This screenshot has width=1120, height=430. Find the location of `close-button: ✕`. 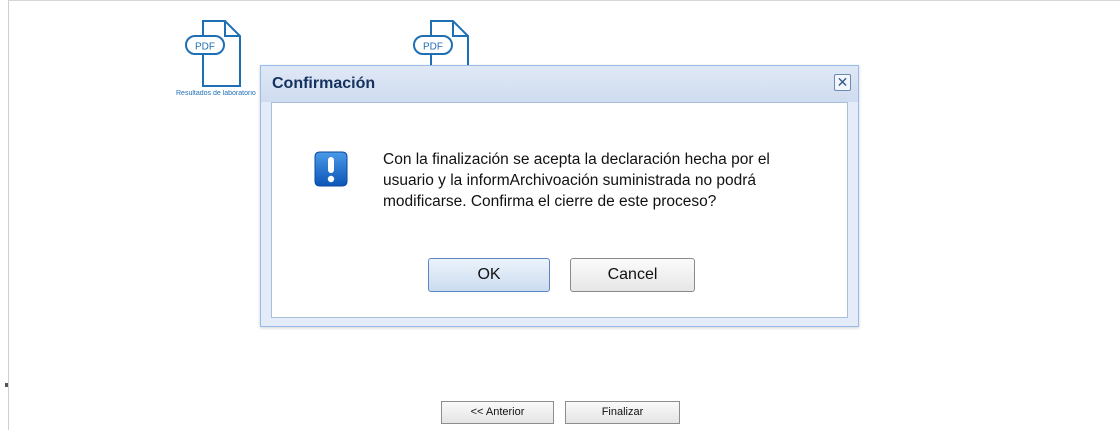

close-button: ✕ is located at coordinates (842, 82).